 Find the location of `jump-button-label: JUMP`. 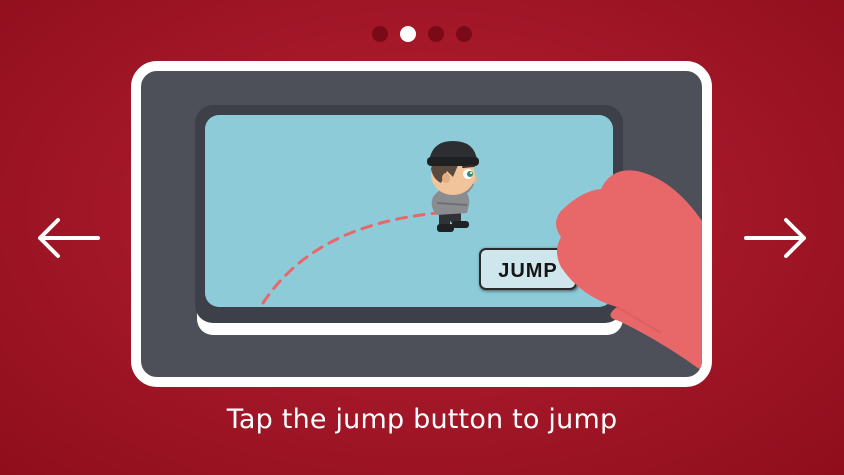

jump-button-label: JUMP is located at coordinates (528, 271).